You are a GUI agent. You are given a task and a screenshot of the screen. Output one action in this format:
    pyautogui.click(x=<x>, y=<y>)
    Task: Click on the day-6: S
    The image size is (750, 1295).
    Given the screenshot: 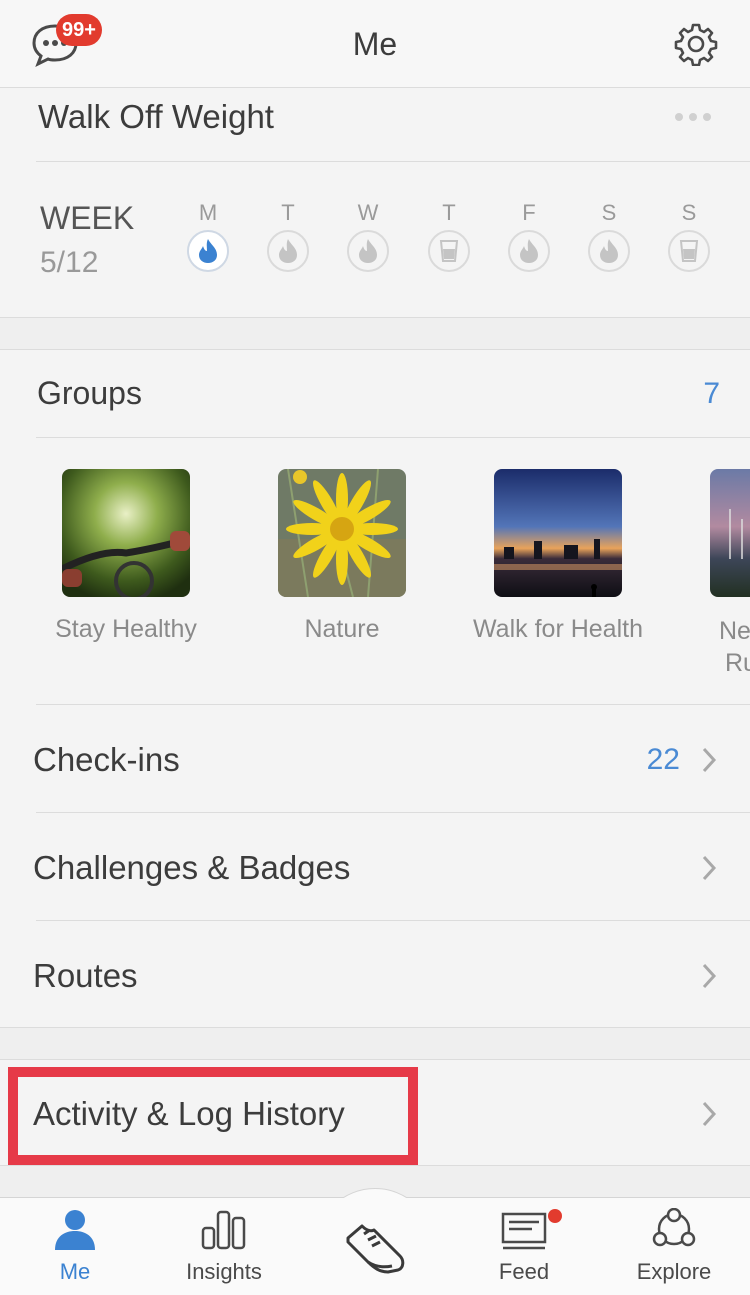 What is the action you would take?
    pyautogui.click(x=689, y=236)
    